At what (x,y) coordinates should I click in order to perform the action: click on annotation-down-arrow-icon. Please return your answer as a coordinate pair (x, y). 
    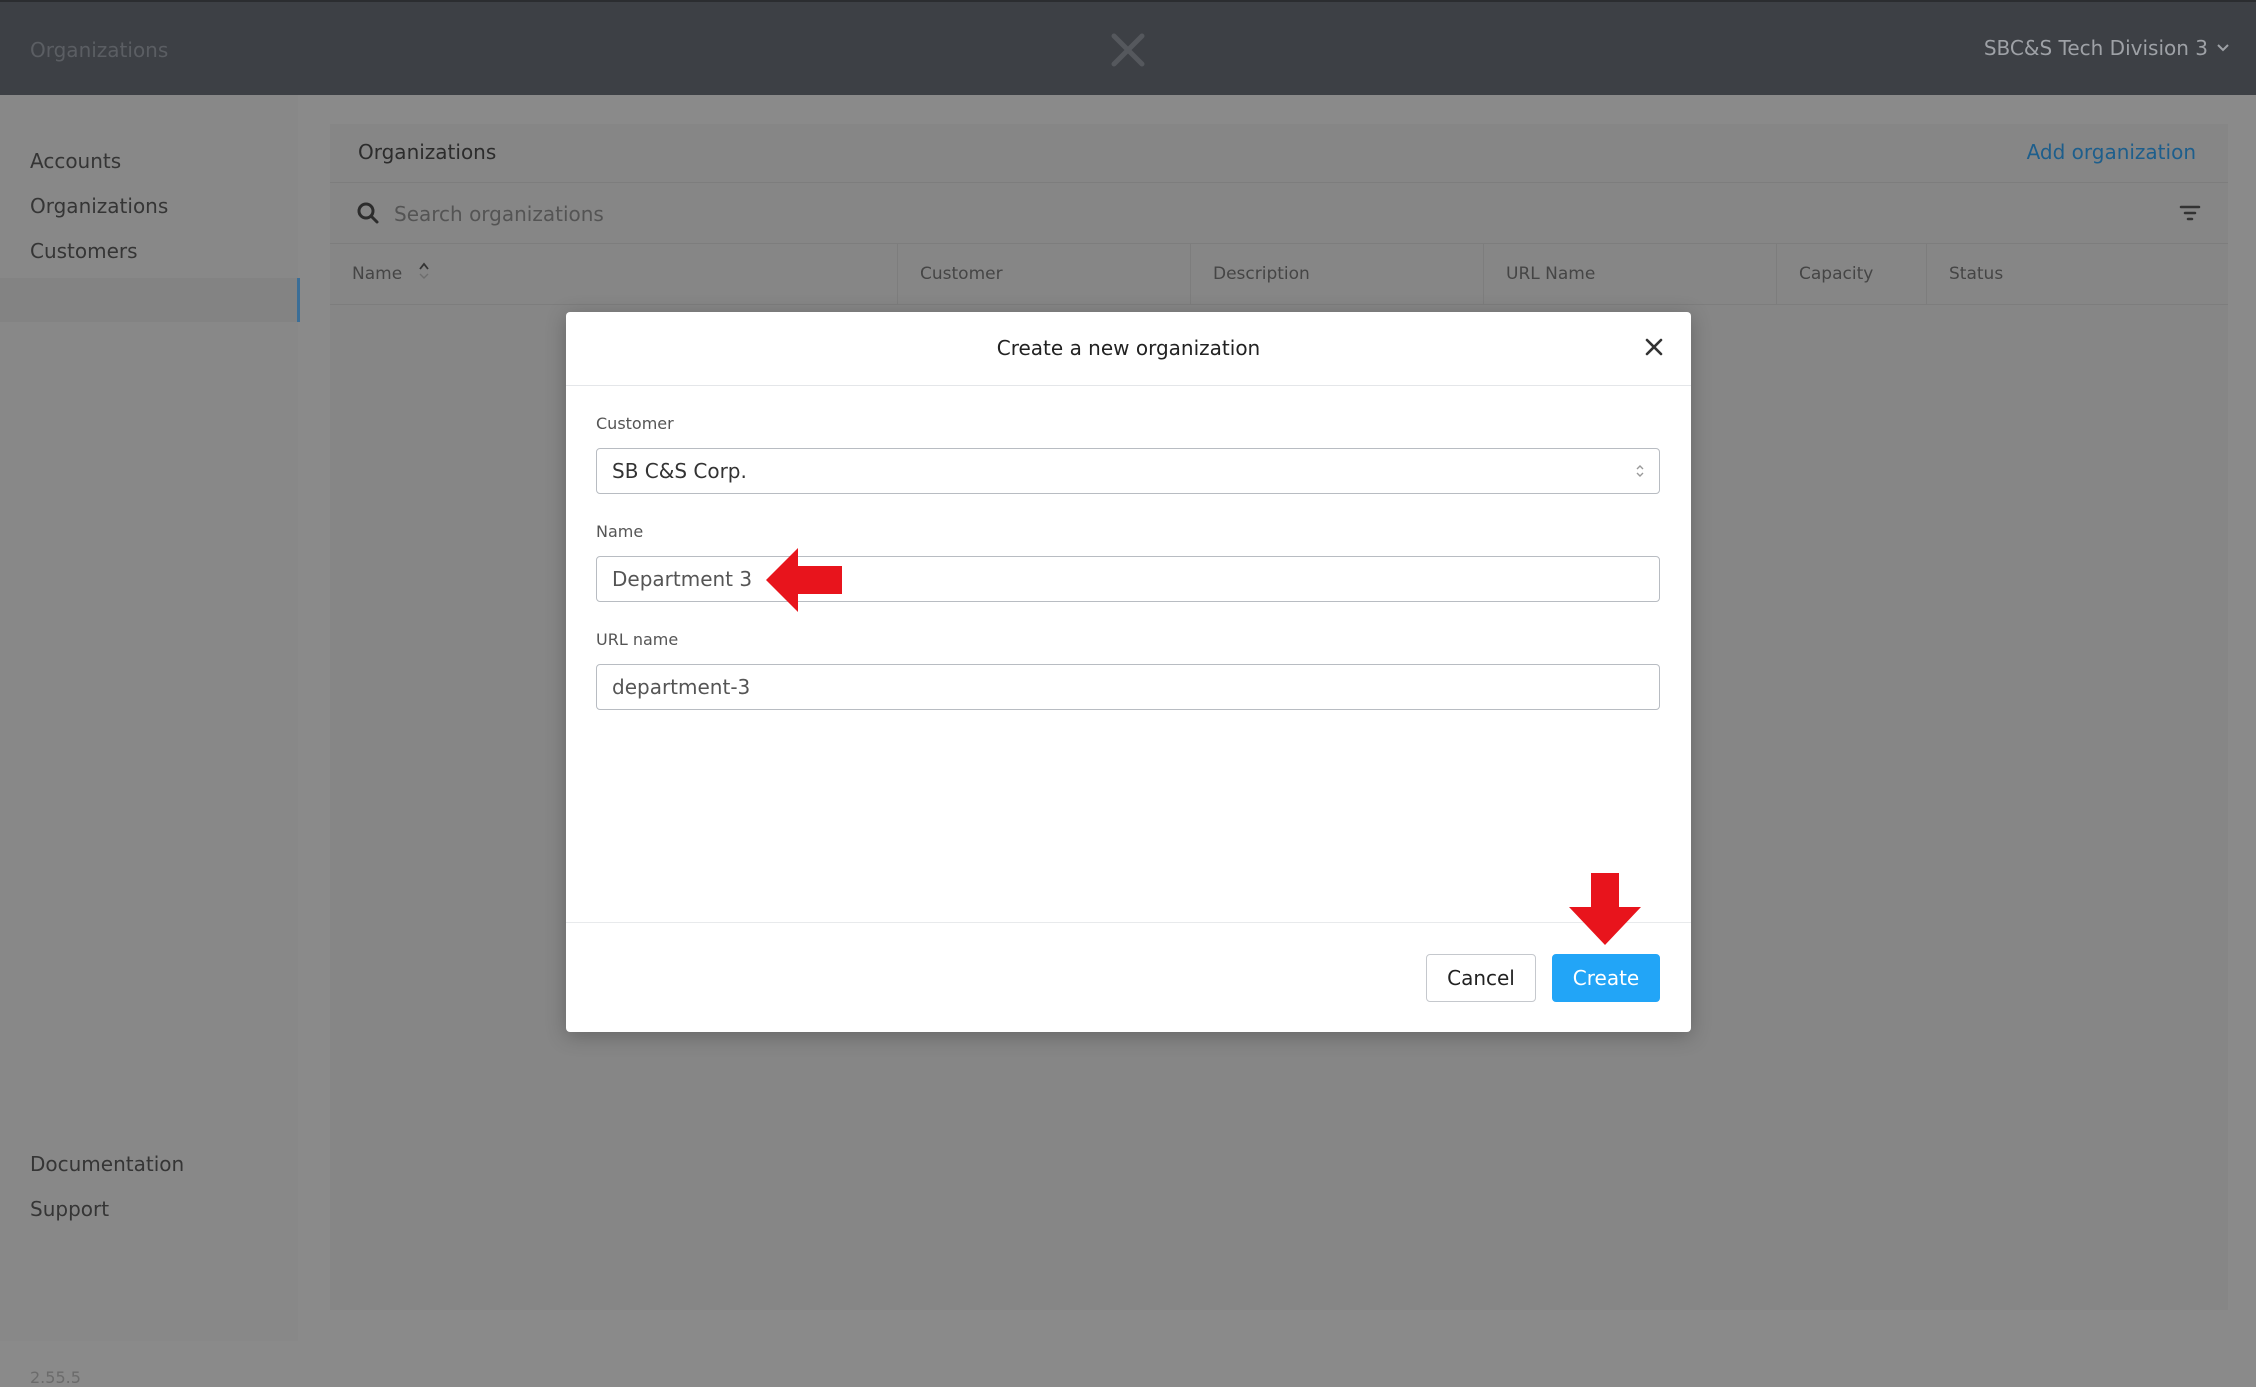
    Looking at the image, I should click on (1605, 909).